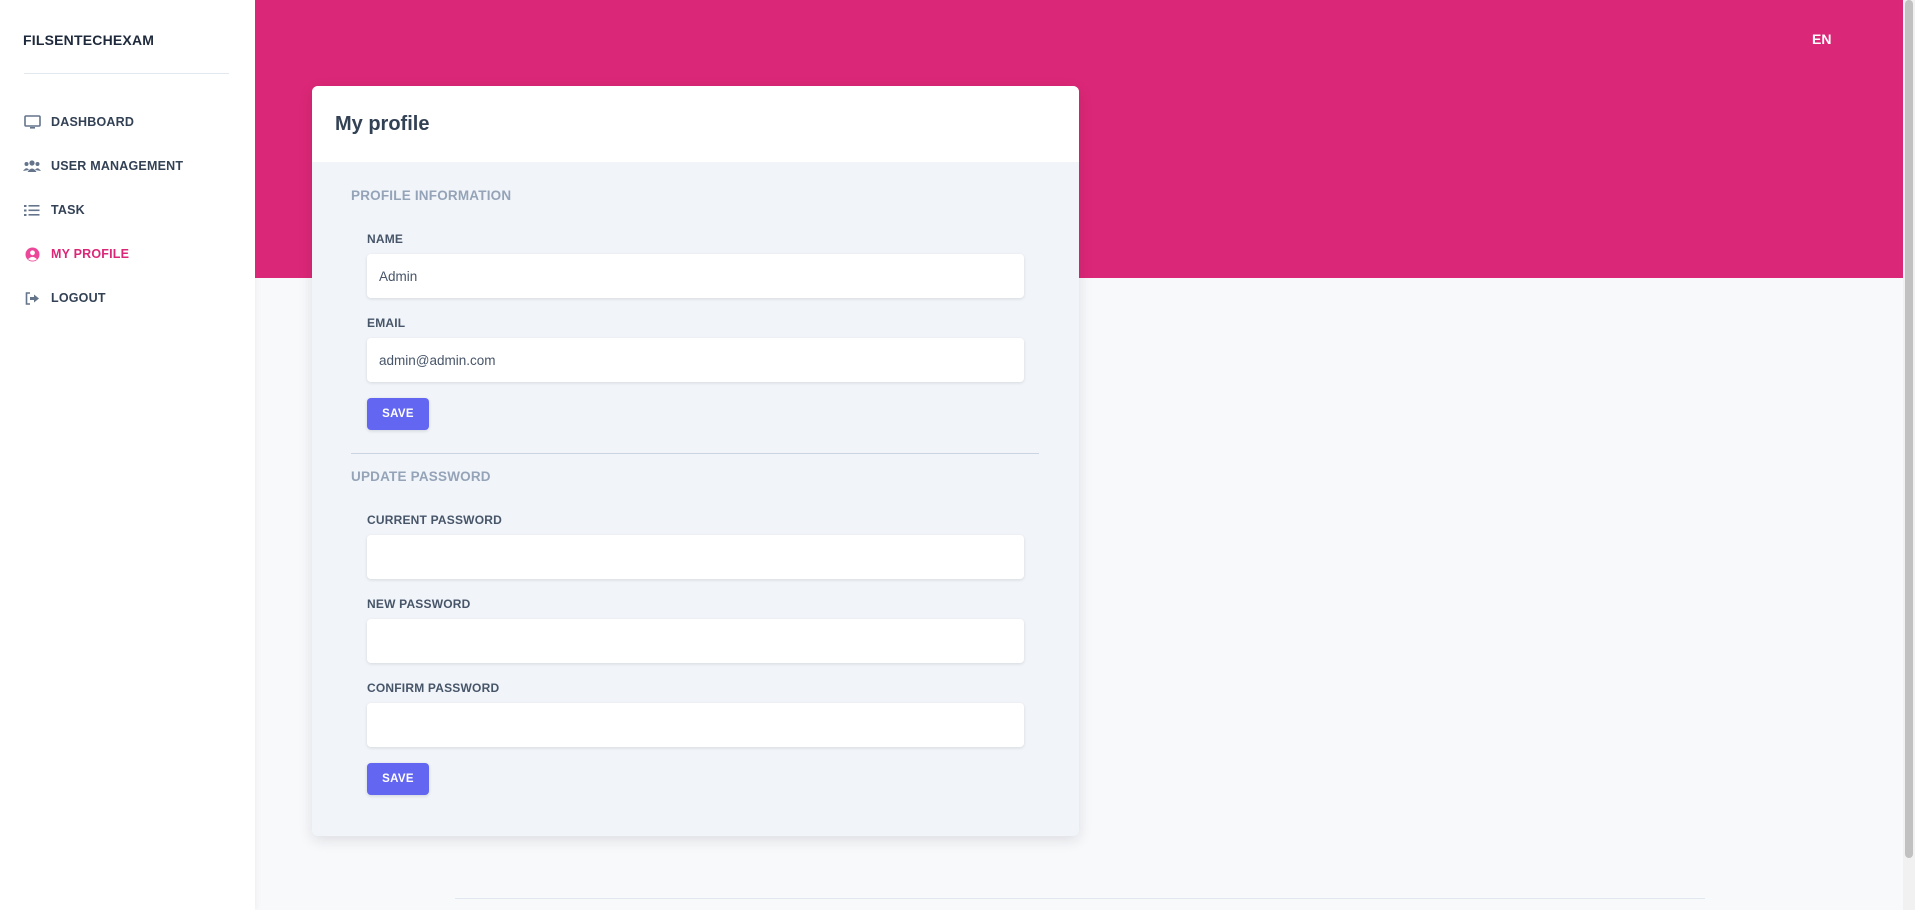 This screenshot has height=910, width=1915. I want to click on sidebar-item-label: LOGOUT, so click(78, 298).